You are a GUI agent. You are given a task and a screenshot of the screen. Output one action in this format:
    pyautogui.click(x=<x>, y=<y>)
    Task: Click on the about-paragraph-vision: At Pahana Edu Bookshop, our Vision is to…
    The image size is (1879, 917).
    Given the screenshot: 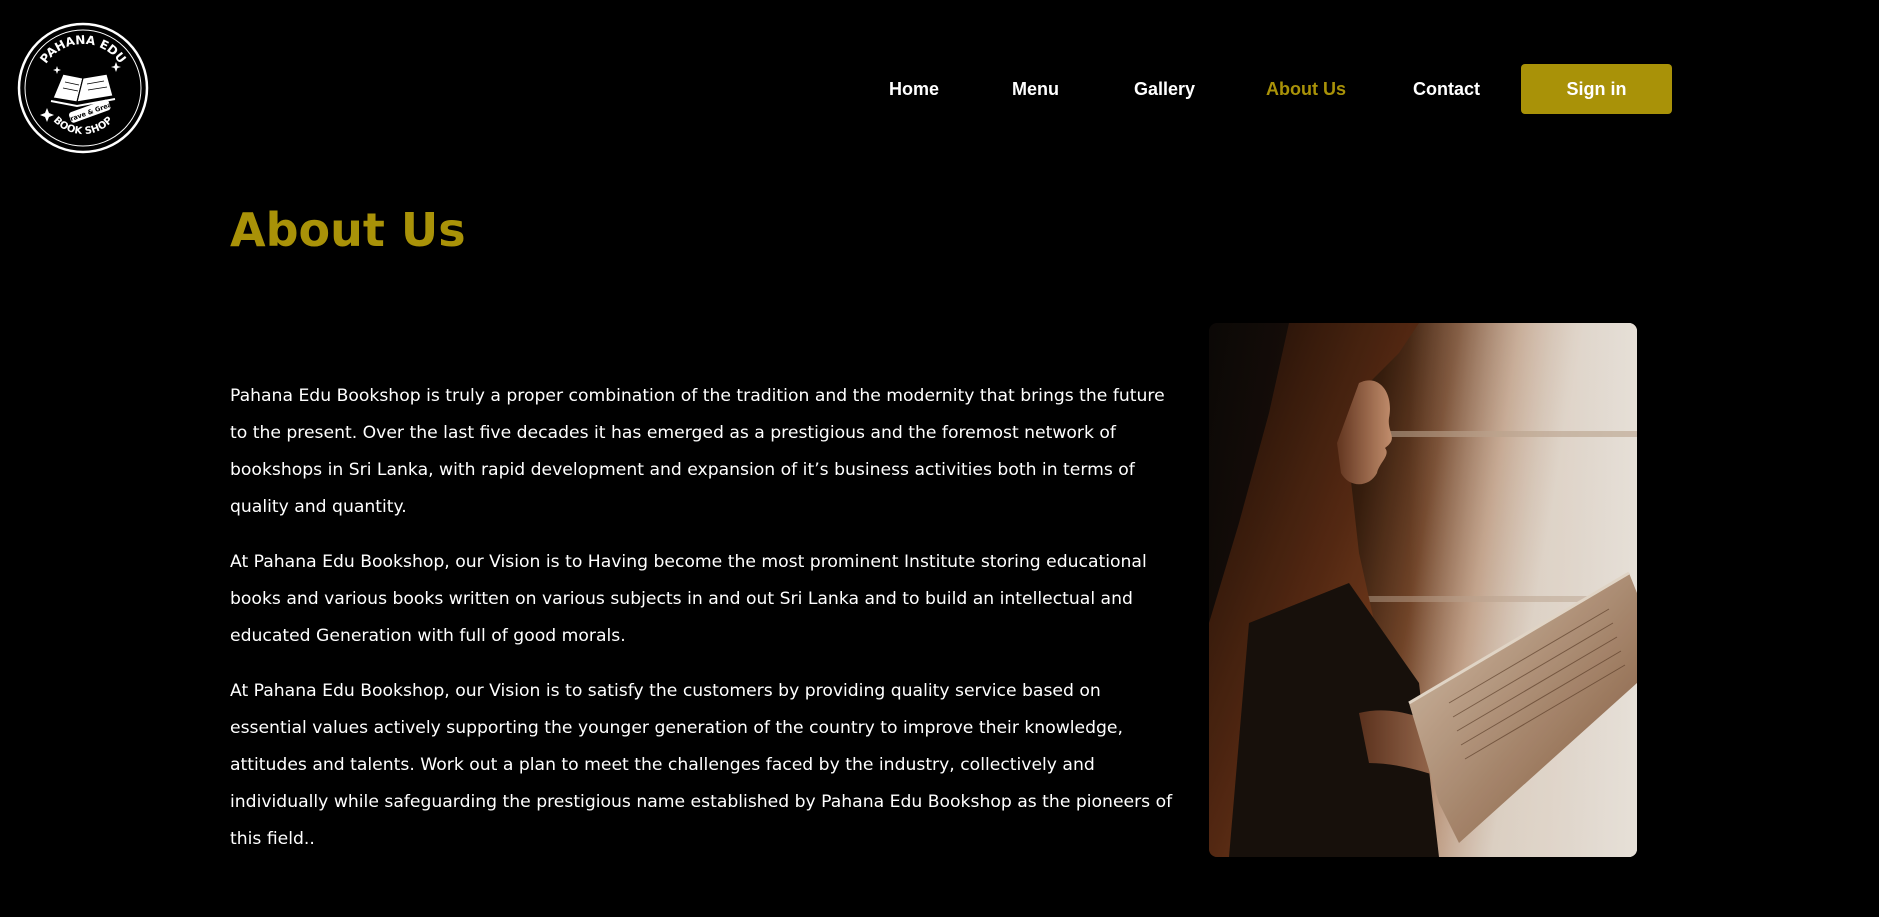 What is the action you would take?
    pyautogui.click(x=688, y=599)
    